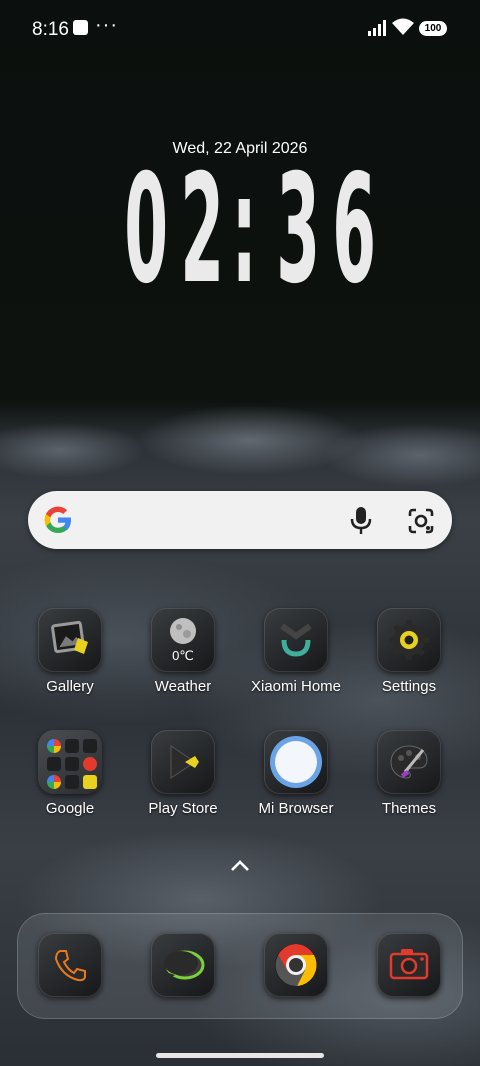  I want to click on app-label: Xiaomi Home, so click(296, 686).